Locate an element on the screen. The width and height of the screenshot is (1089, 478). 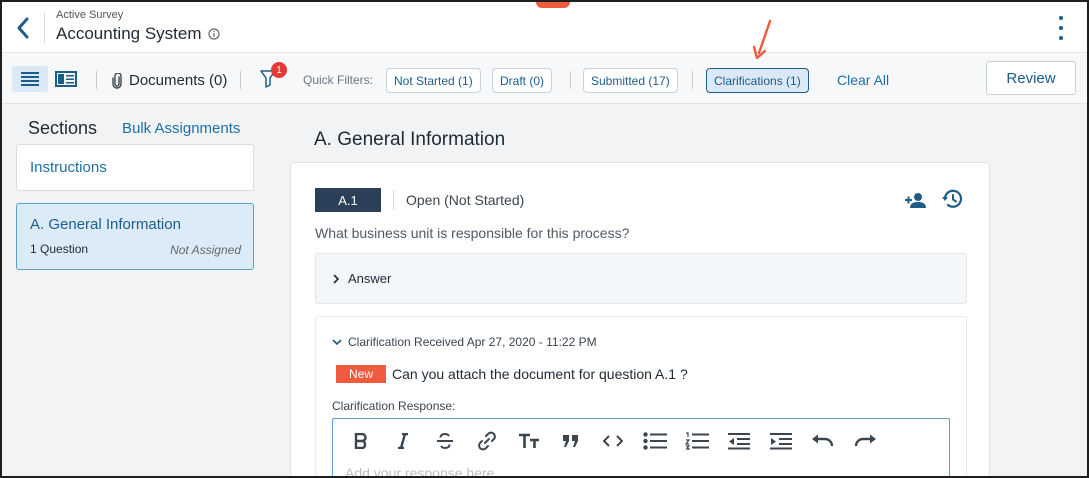
list-view-button is located at coordinates (30, 79).